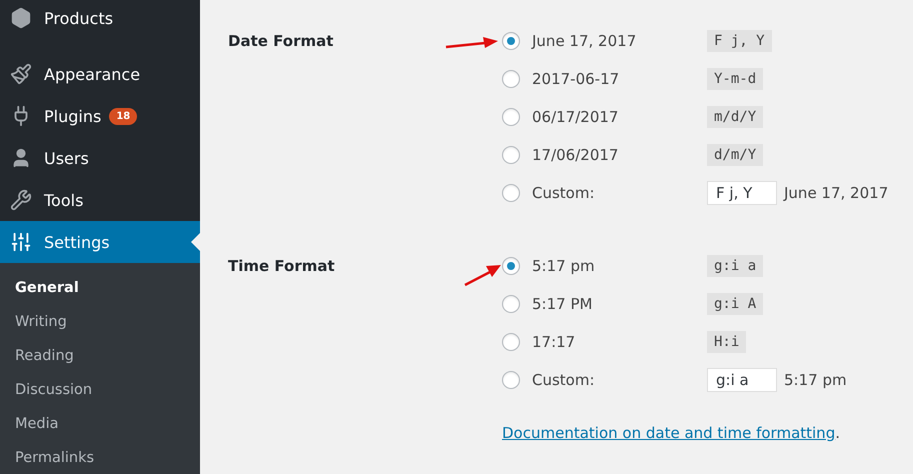 Image resolution: width=913 pixels, height=474 pixels. I want to click on format-code: m/d/Y, so click(735, 117).